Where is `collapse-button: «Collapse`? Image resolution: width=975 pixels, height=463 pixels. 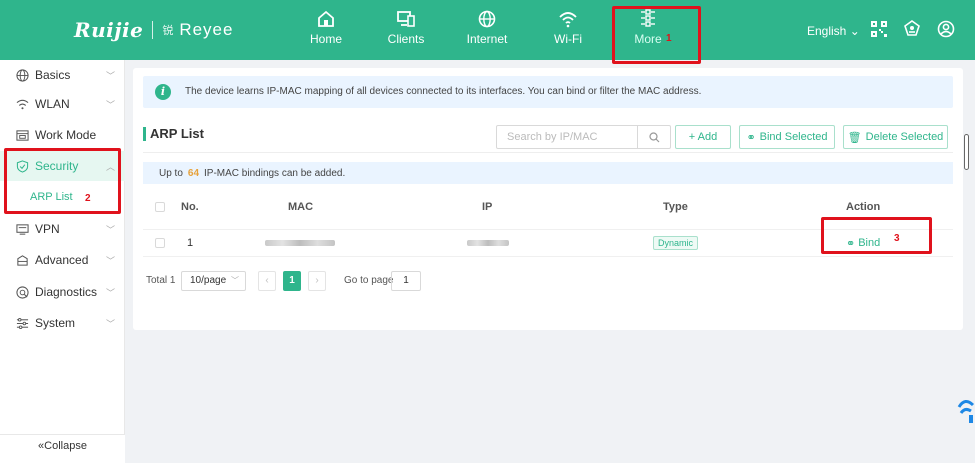
collapse-button: «Collapse is located at coordinates (62, 448).